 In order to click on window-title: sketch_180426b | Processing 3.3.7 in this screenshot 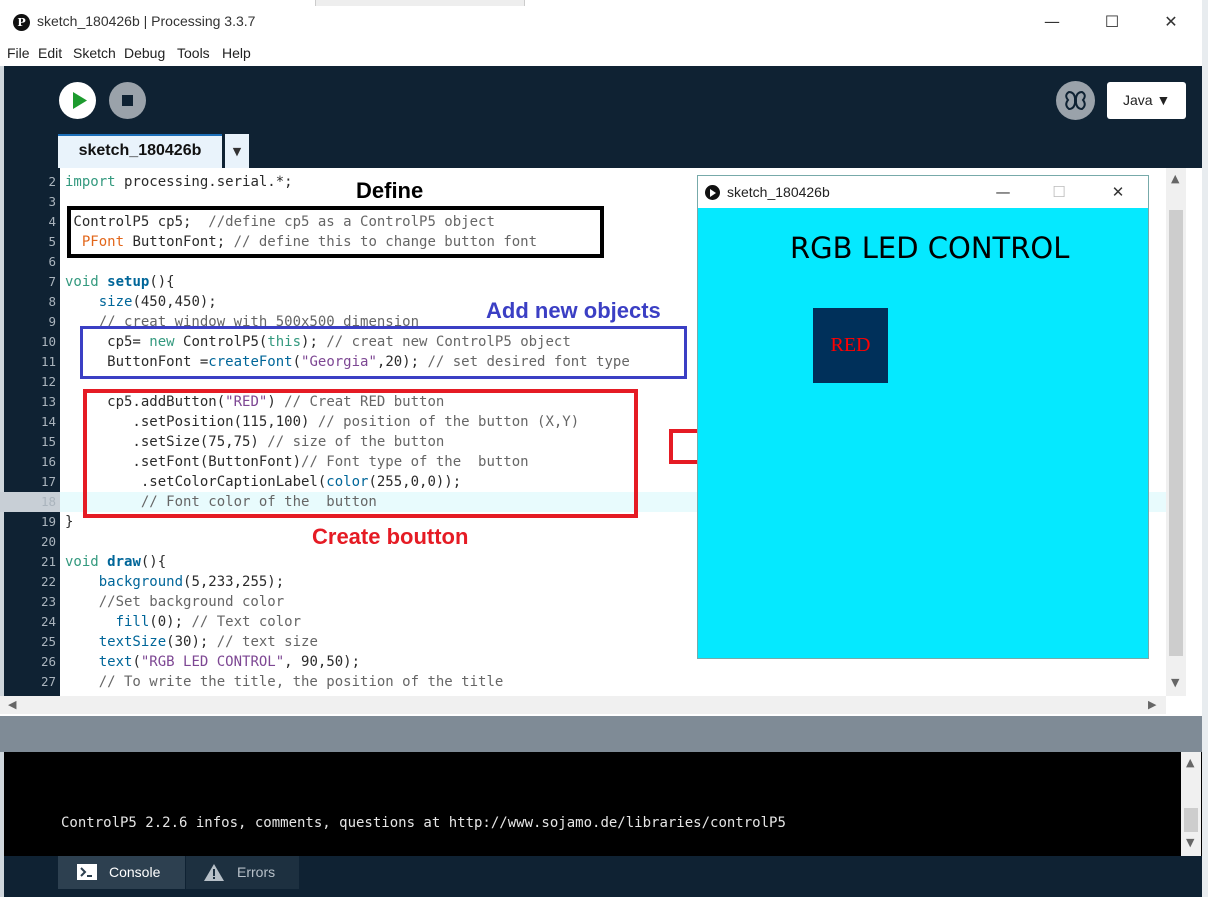, I will do `click(146, 21)`.